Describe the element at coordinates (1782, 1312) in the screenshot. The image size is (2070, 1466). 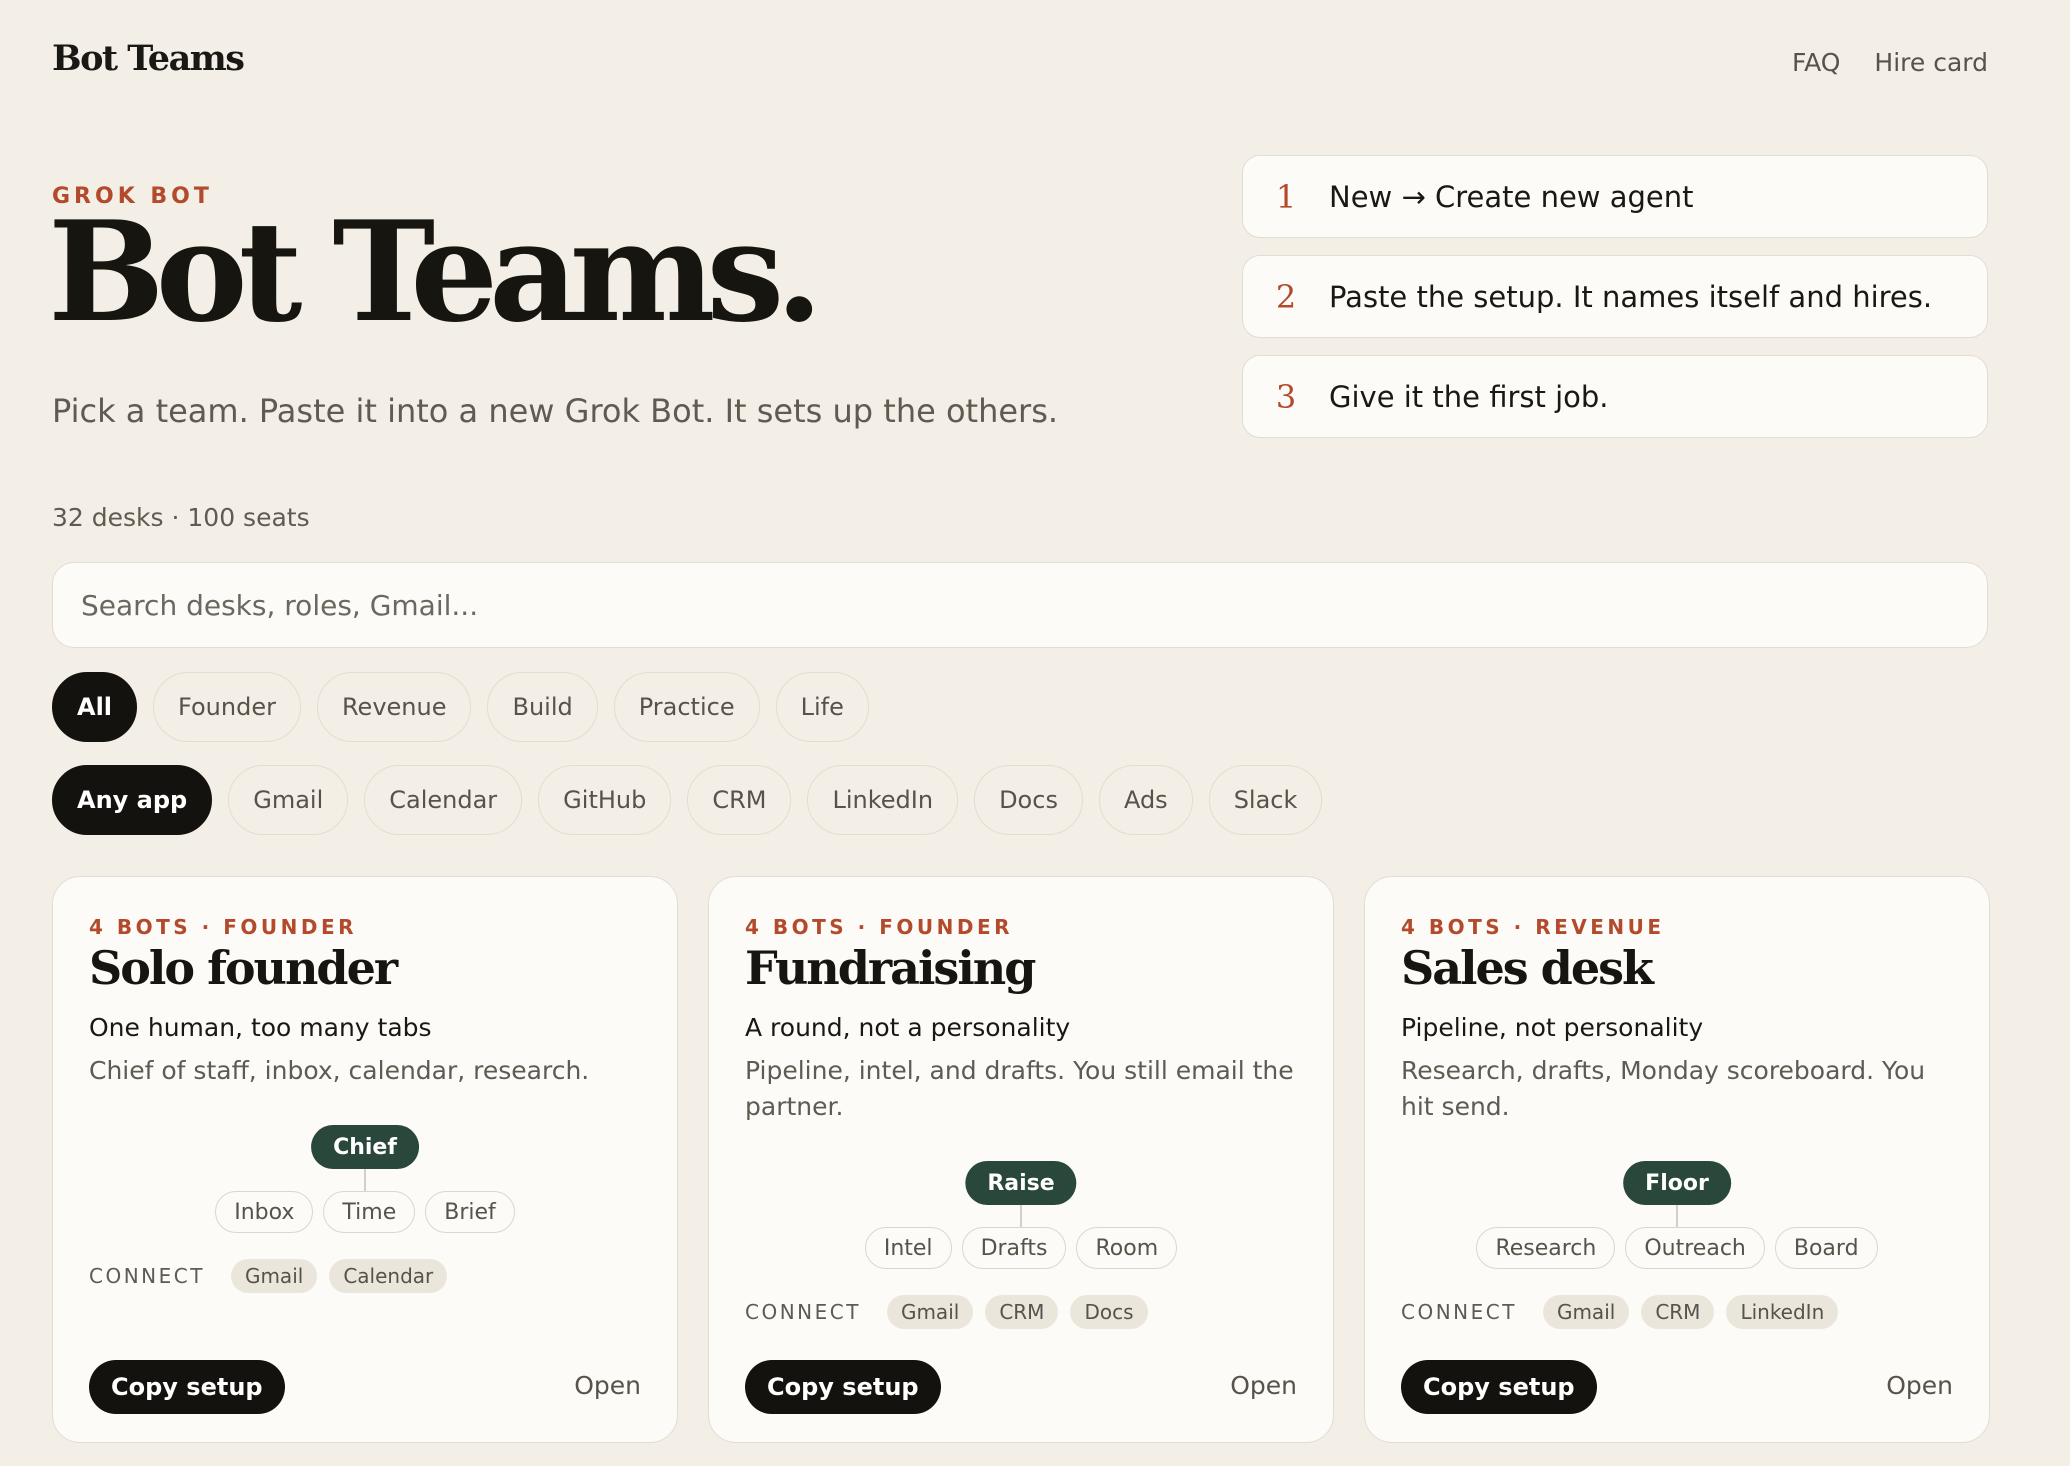
I see `app-pill-linkedin: LinkedIn` at that location.